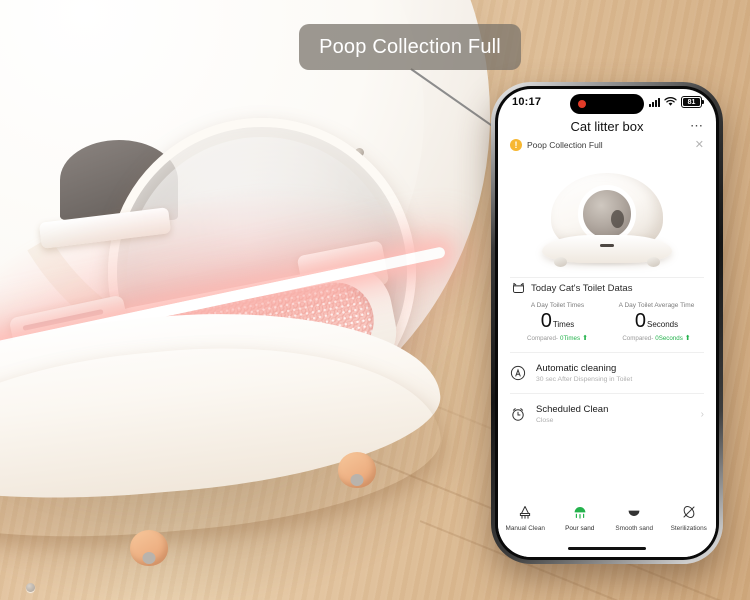 Image resolution: width=750 pixels, height=600 pixels. What do you see at coordinates (518, 287) in the screenshot?
I see `cat-head-icon` at bounding box center [518, 287].